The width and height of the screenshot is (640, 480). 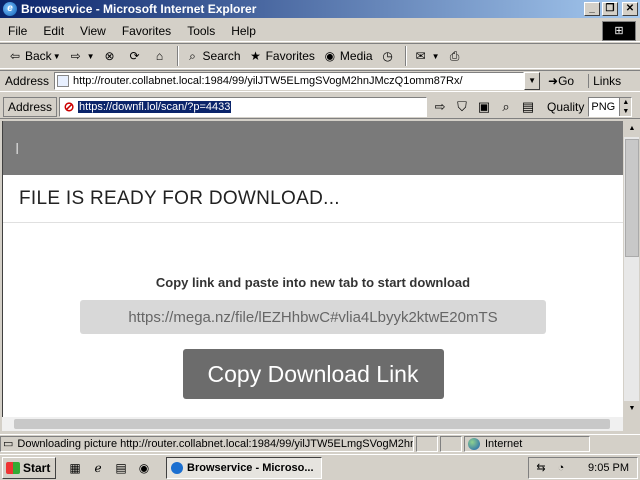 What do you see at coordinates (506, 107) in the screenshot?
I see `find-icon: ⌕` at bounding box center [506, 107].